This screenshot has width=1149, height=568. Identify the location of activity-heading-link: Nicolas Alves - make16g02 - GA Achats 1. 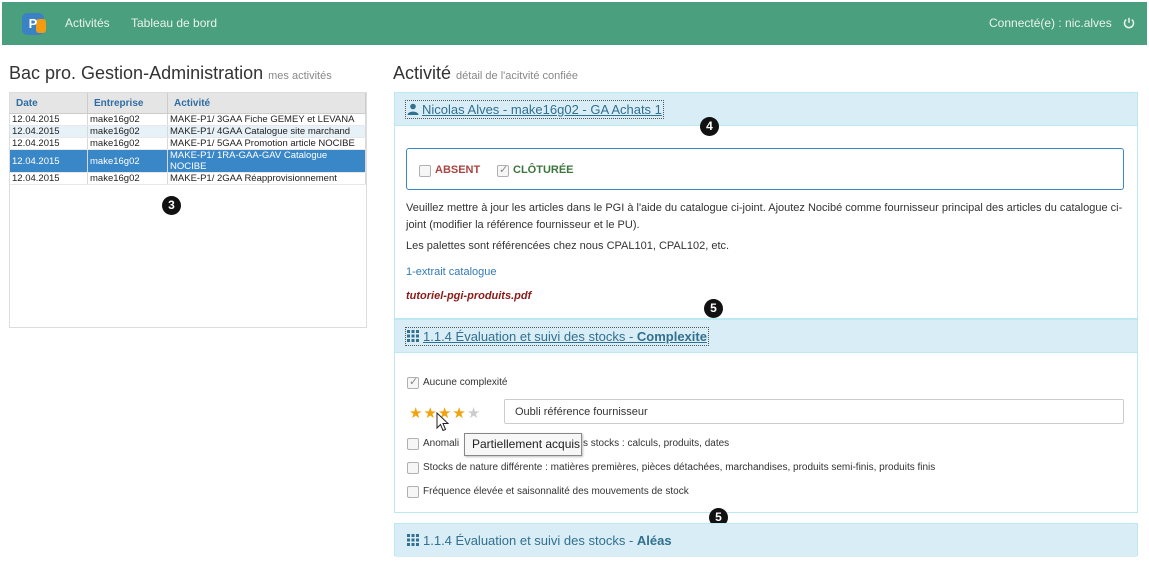
(534, 109).